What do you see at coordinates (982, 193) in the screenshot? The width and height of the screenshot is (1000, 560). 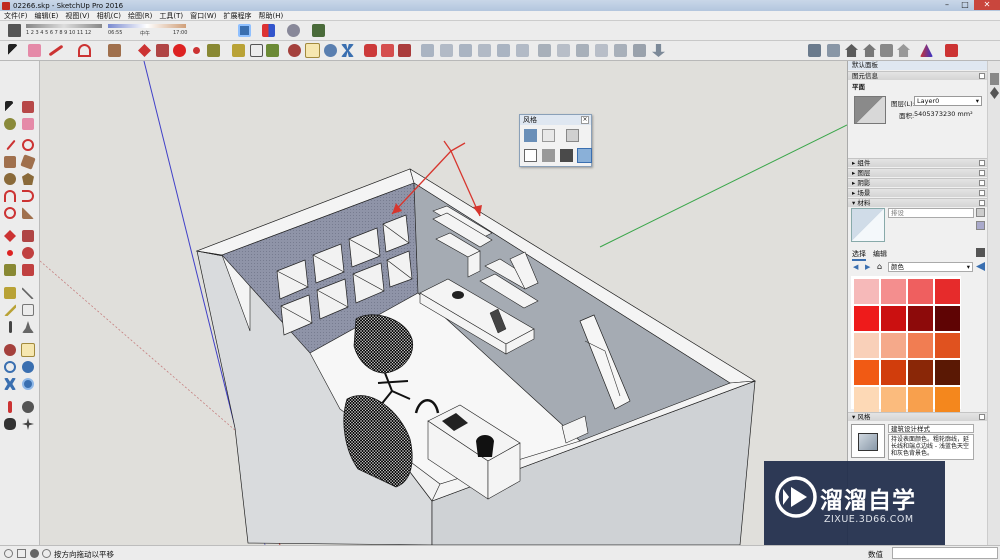 I see `scenes-close-icon` at bounding box center [982, 193].